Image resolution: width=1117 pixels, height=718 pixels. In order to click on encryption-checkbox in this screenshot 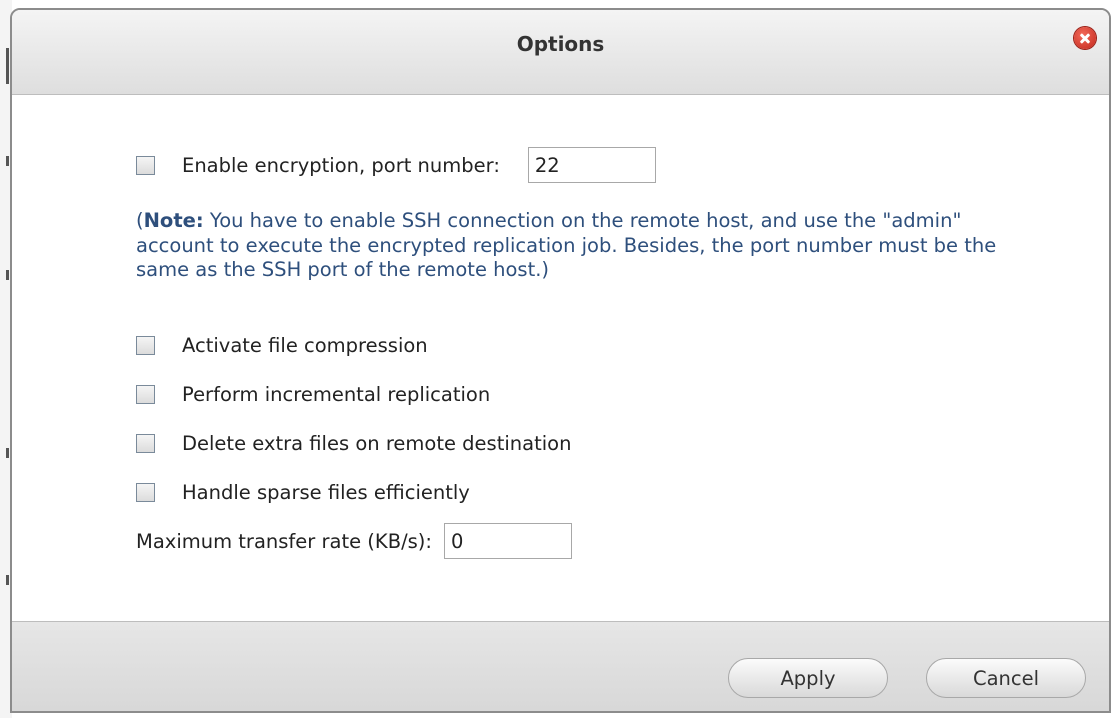, I will do `click(145, 165)`.